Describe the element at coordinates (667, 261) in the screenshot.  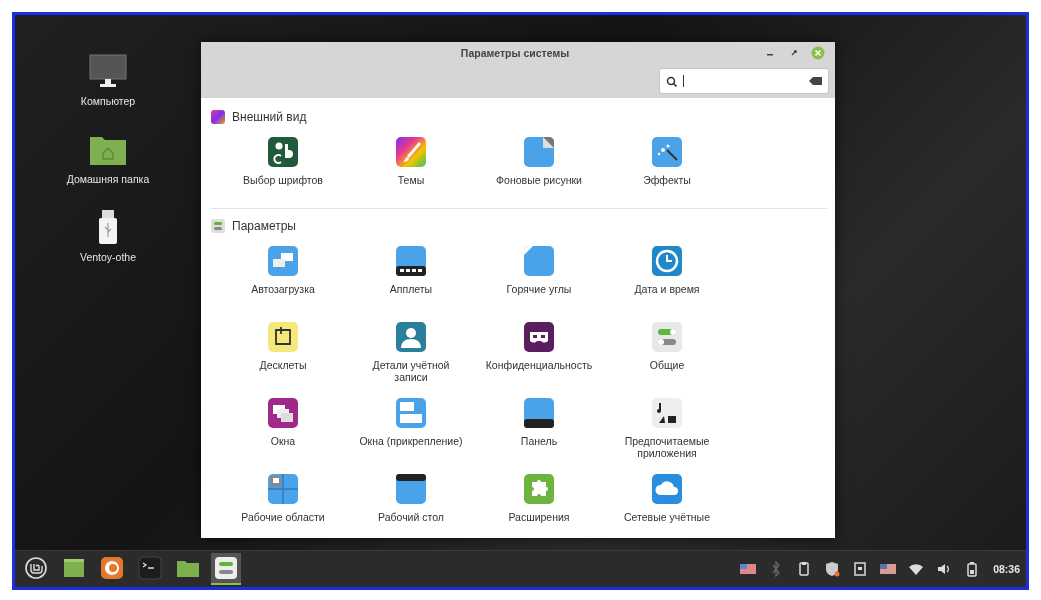
I see `clock-icon` at that location.